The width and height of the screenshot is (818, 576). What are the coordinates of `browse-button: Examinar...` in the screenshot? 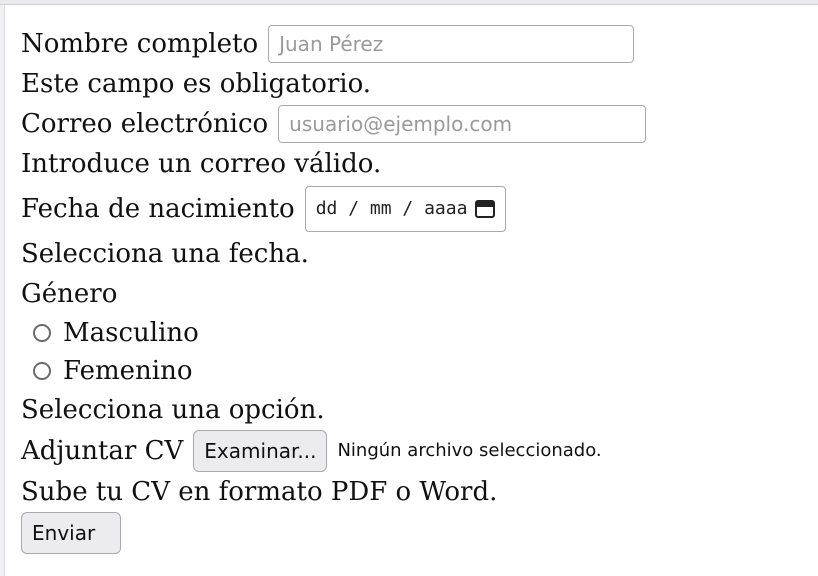 It's located at (260, 451).